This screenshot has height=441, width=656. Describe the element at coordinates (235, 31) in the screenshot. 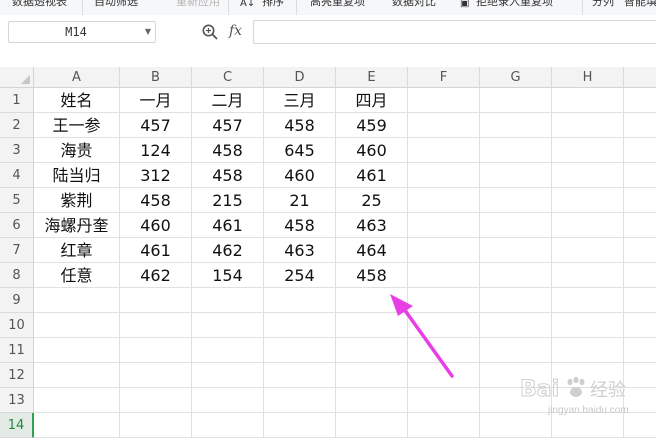

I see `function-icon: fx` at that location.